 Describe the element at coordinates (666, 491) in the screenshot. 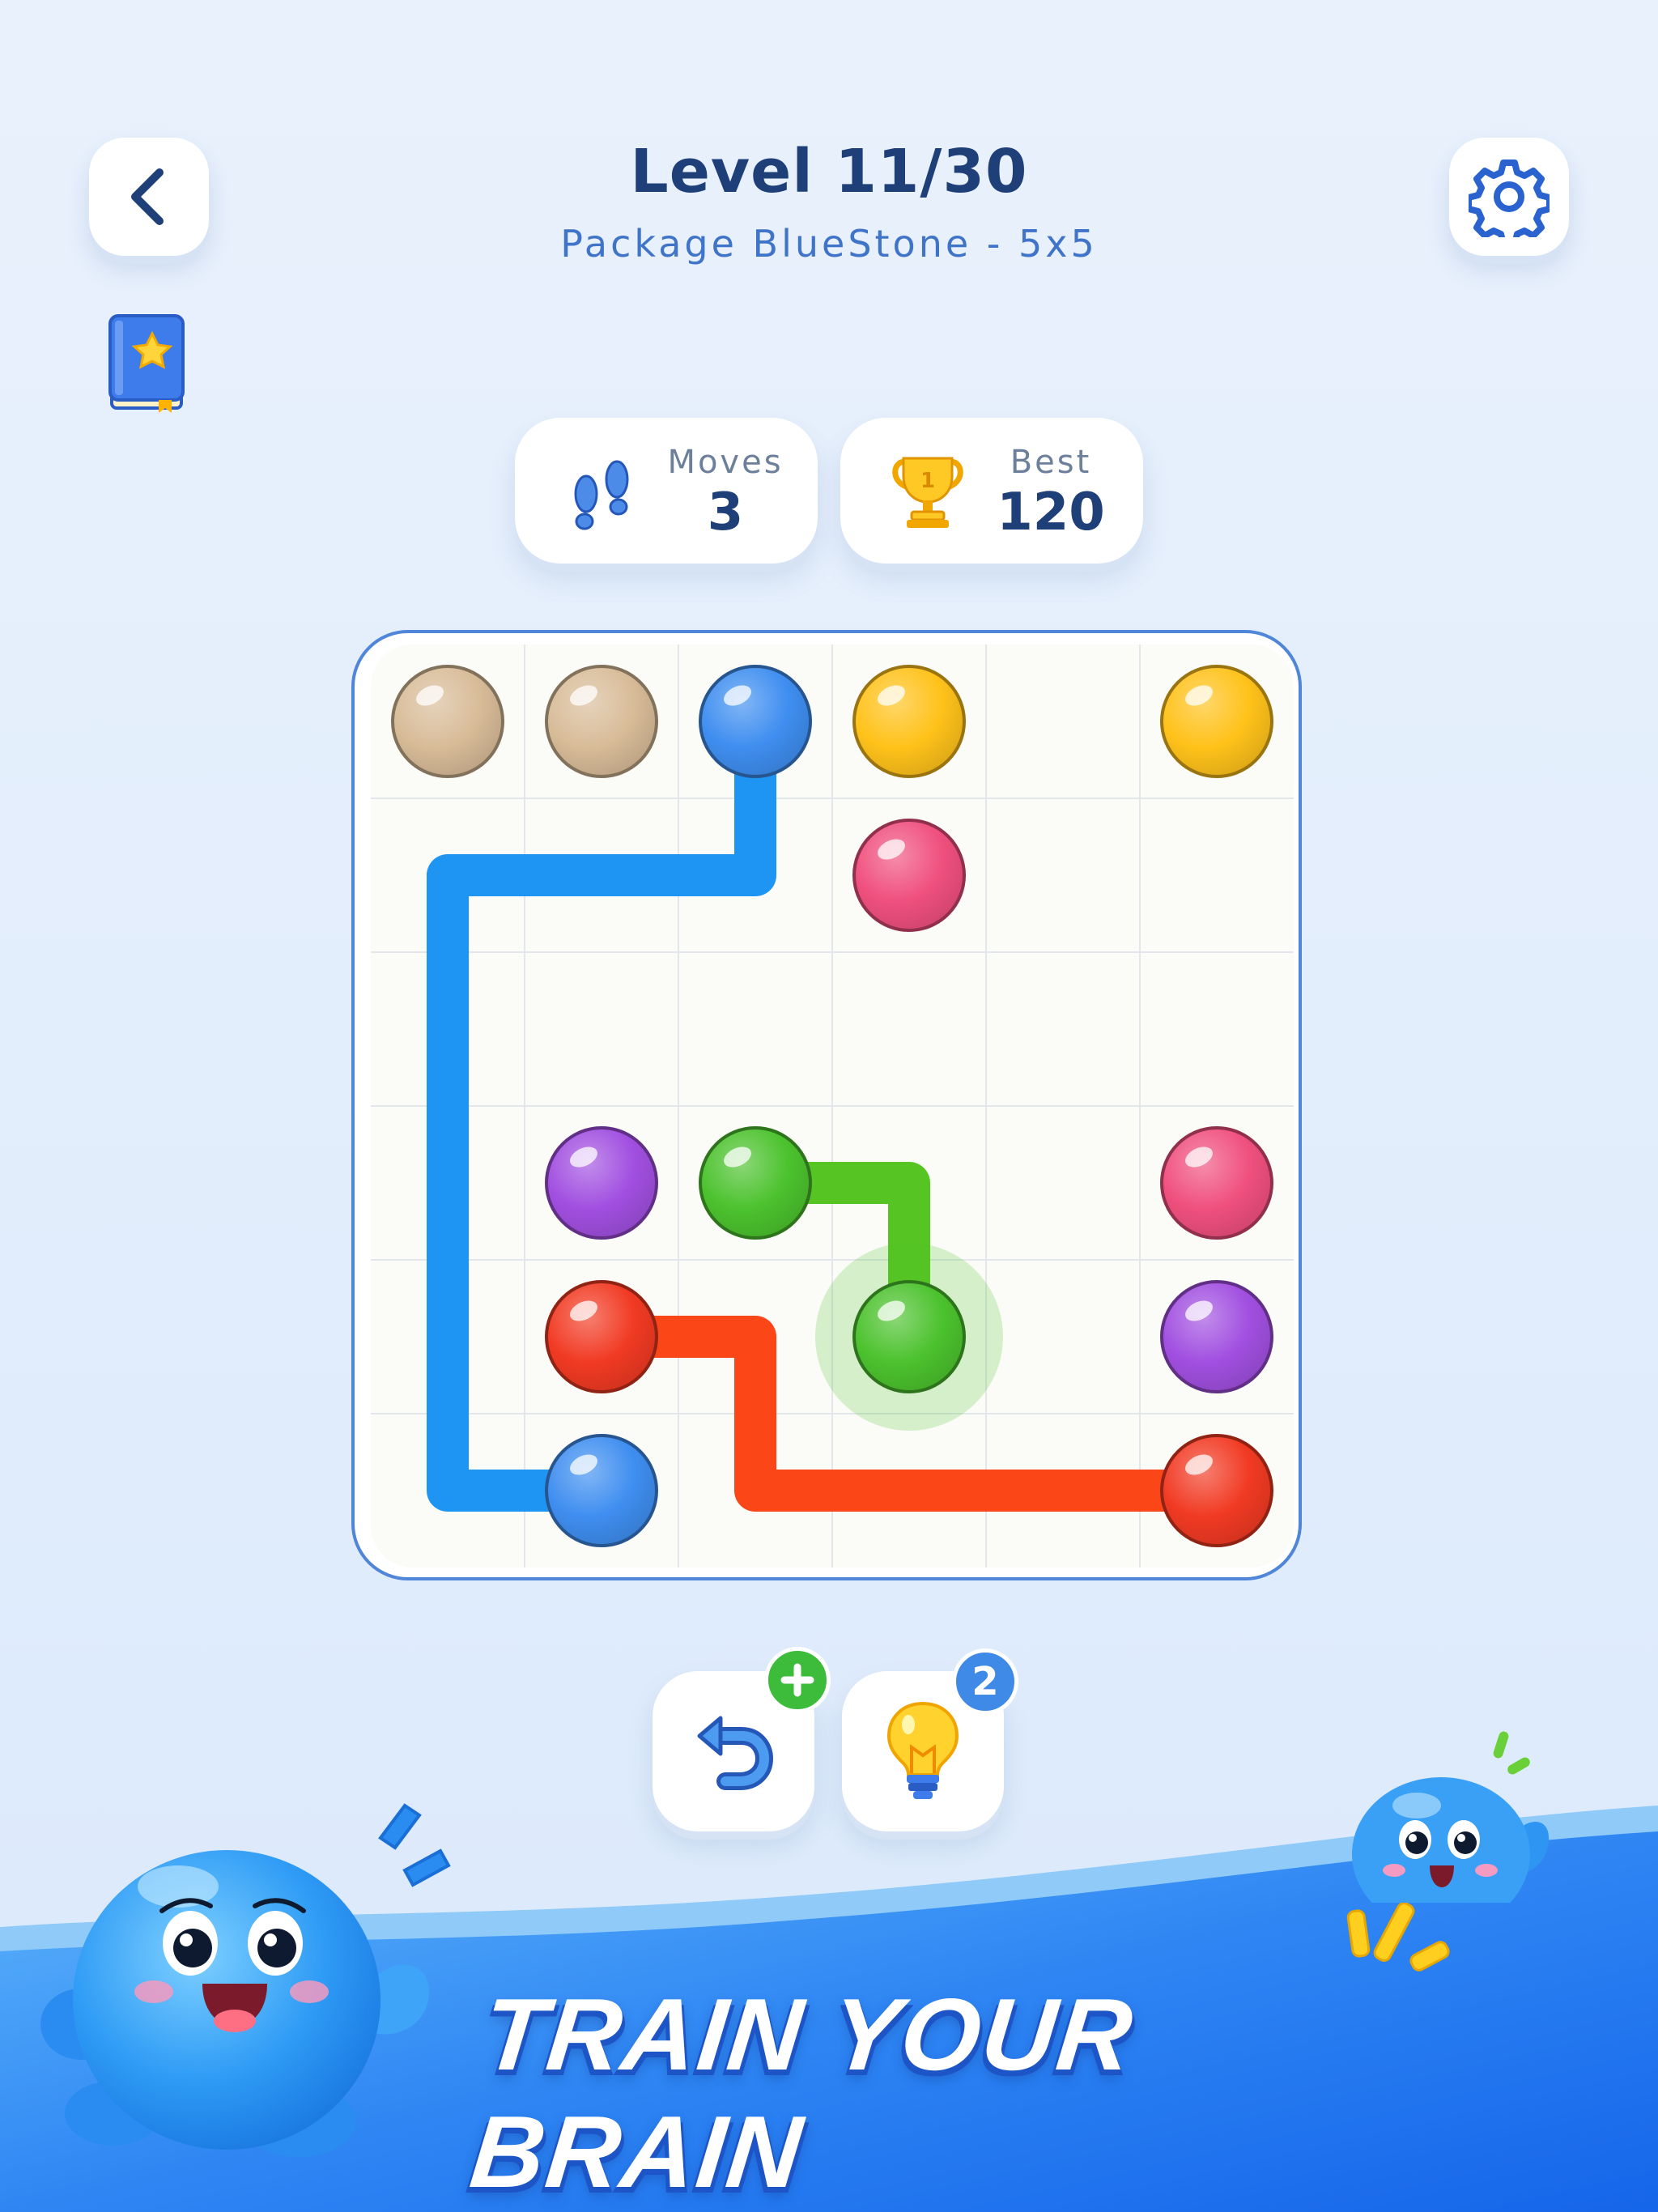

I see `moves-card: Moves 3` at that location.